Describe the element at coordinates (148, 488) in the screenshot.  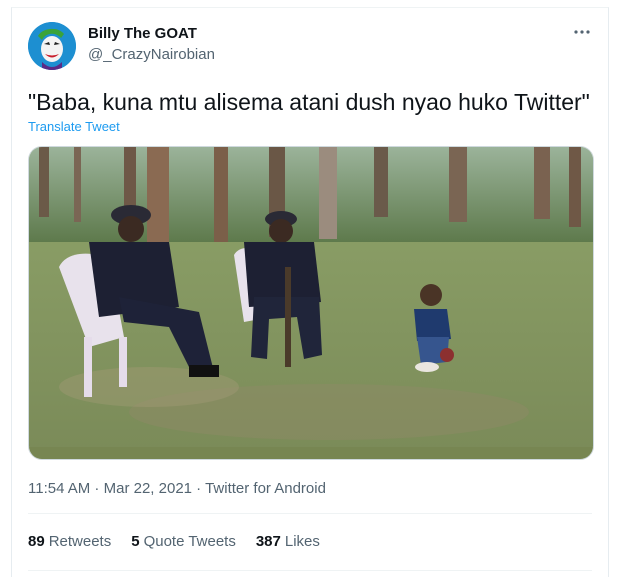
I see `tweet-date: Mar 22, 2021` at that location.